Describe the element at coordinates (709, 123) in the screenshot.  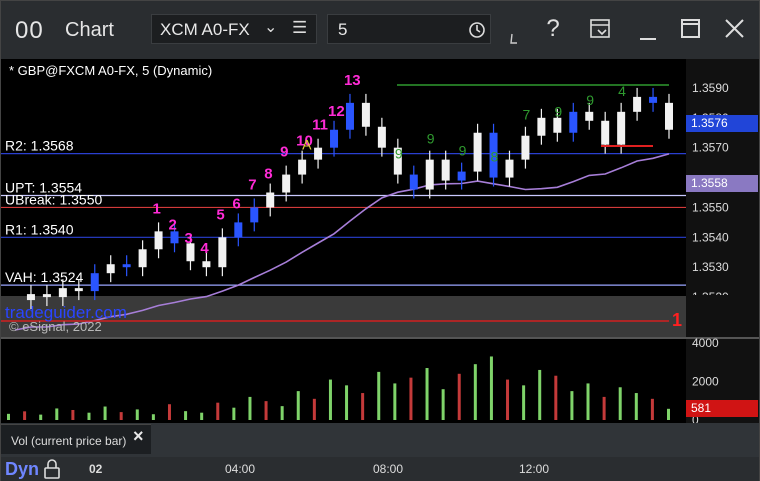
I see `last-price-value: 1.3576` at that location.